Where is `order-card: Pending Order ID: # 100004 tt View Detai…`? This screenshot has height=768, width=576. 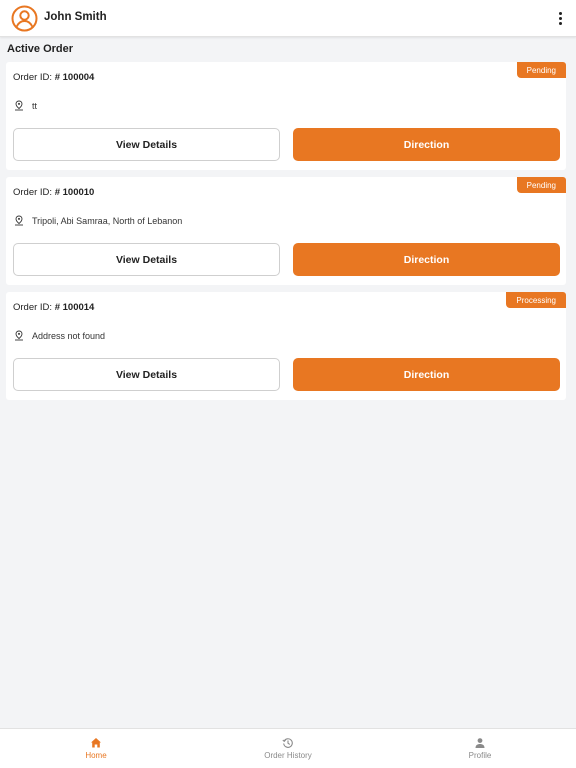
order-card: Pending Order ID: # 100004 tt View Detai… is located at coordinates (286, 116).